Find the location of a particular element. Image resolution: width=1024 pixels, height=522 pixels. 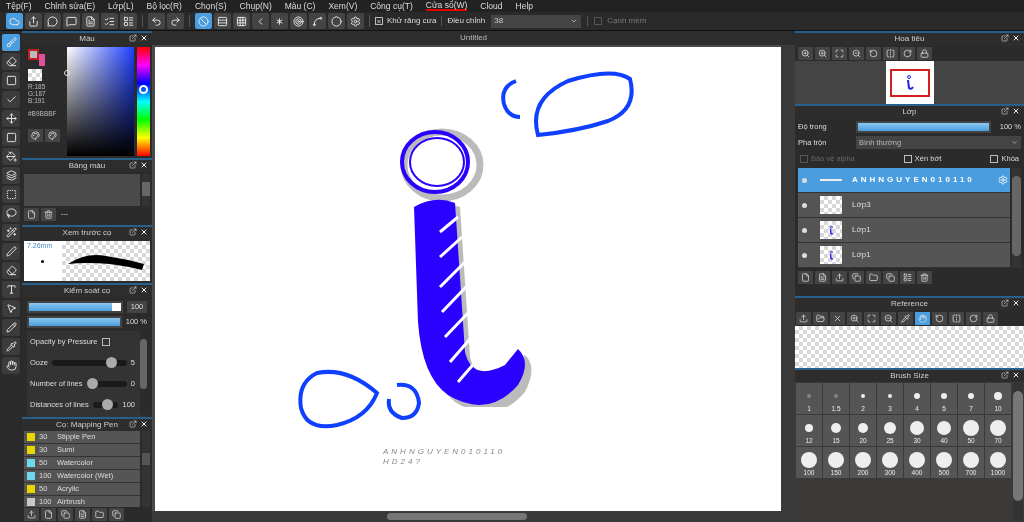

panel-title: Hoa tiêu is located at coordinates (909, 39).